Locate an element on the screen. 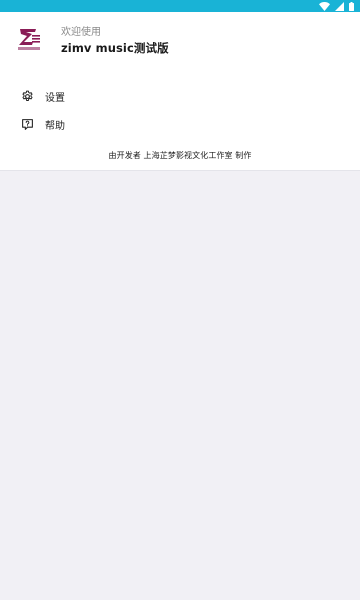 The image size is (360, 600). app-title: zimv music测试版 is located at coordinates (115, 48).